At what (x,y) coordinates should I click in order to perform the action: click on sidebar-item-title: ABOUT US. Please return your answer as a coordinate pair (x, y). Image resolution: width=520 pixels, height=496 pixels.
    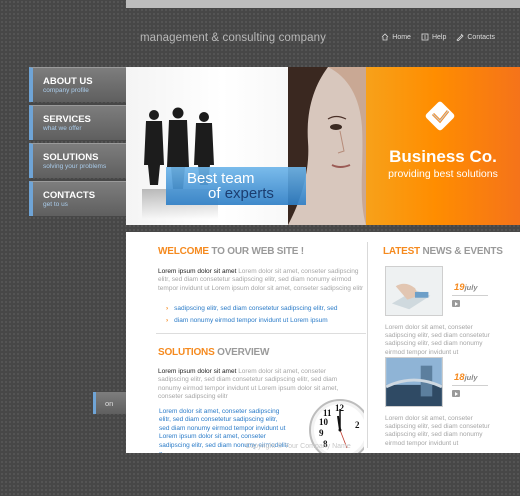
    Looking at the image, I should click on (68, 81).